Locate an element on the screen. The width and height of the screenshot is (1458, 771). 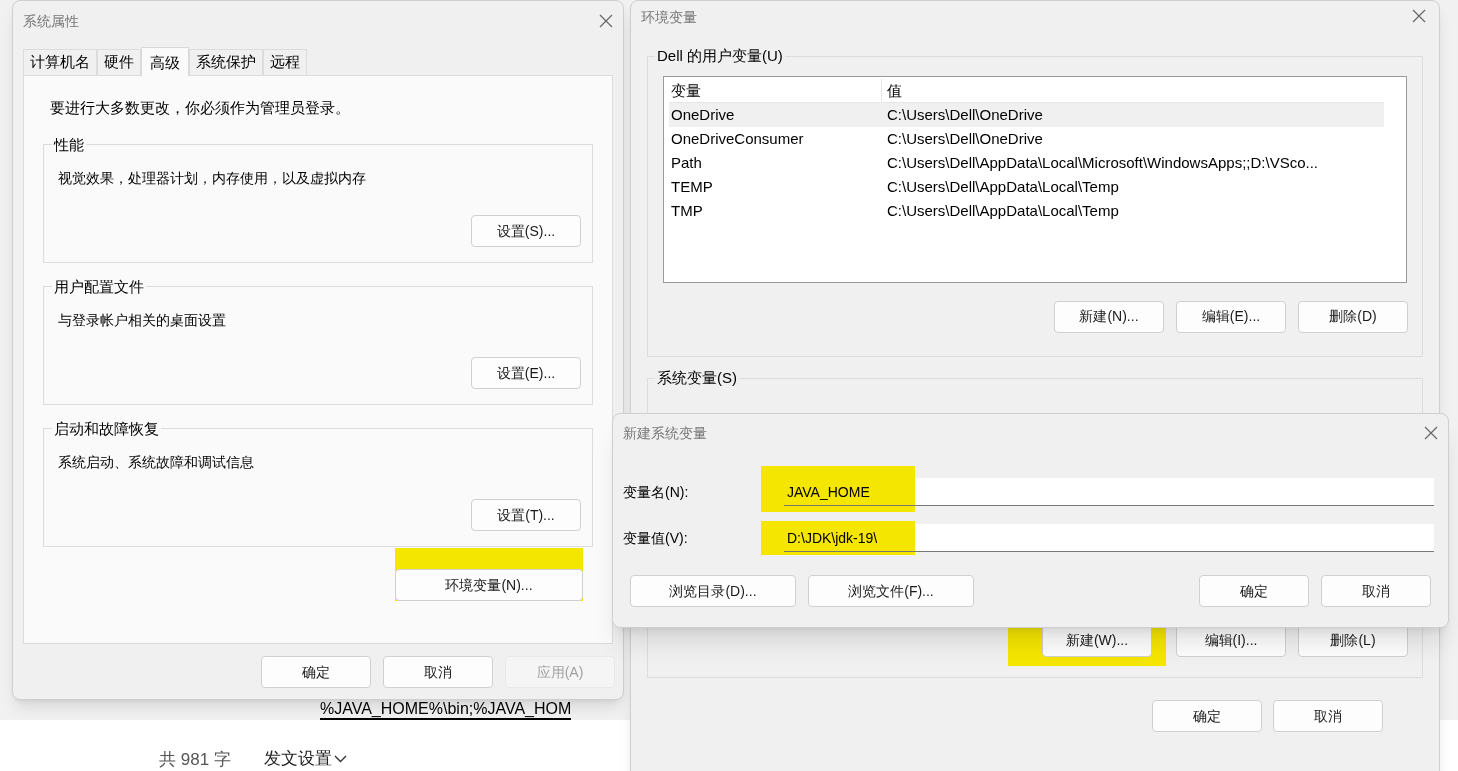
publish-settings-dropdown: 发文设置 is located at coordinates (305, 758).